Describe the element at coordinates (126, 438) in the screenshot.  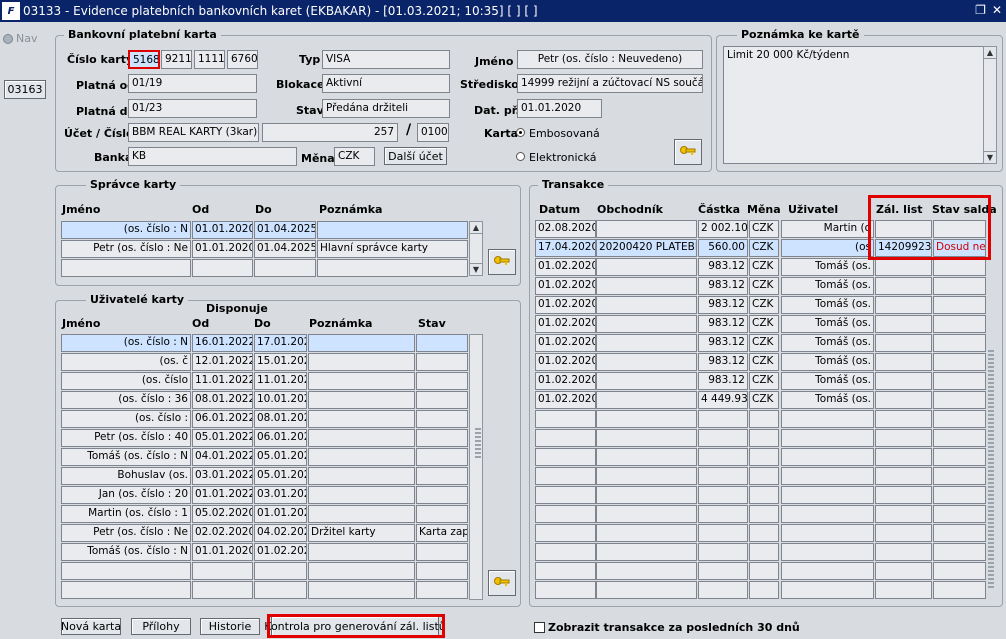
I see `user-cell: Petr (os. číslo : 40` at that location.